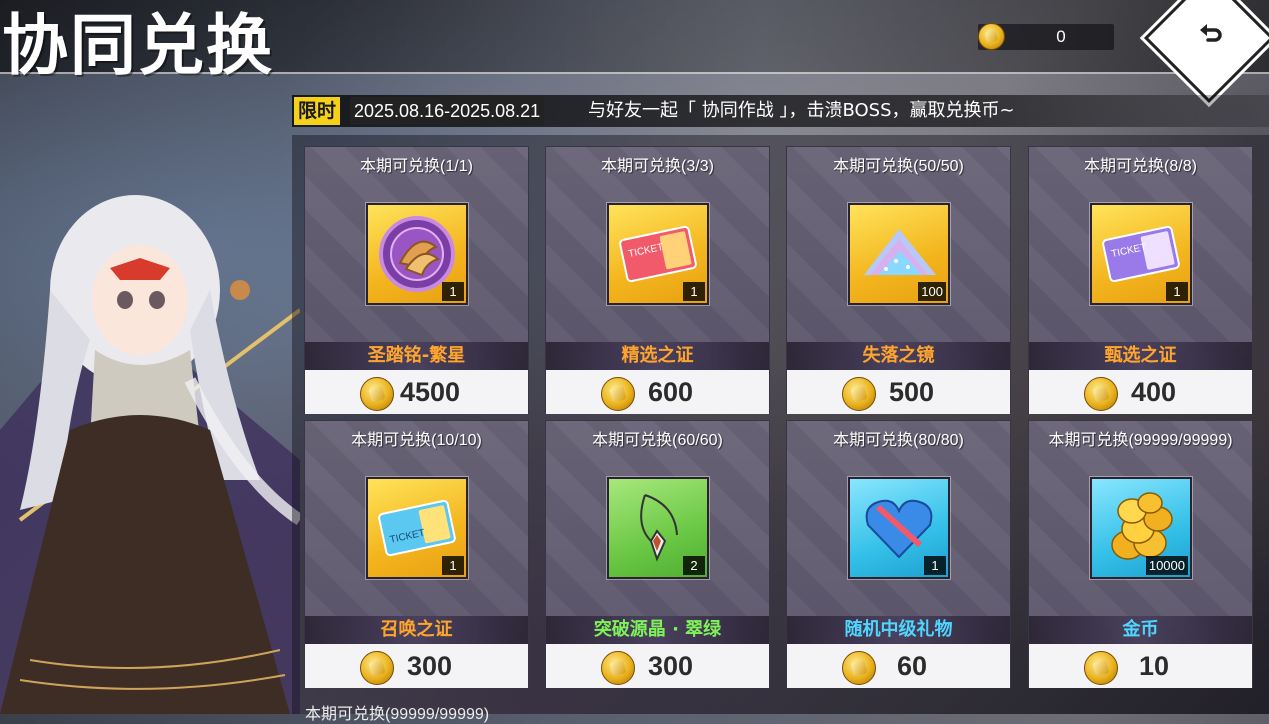 This screenshot has height=724, width=1269. Describe the element at coordinates (657, 629) in the screenshot. I see `item-name: 突破源晶 · 翠绿` at that location.